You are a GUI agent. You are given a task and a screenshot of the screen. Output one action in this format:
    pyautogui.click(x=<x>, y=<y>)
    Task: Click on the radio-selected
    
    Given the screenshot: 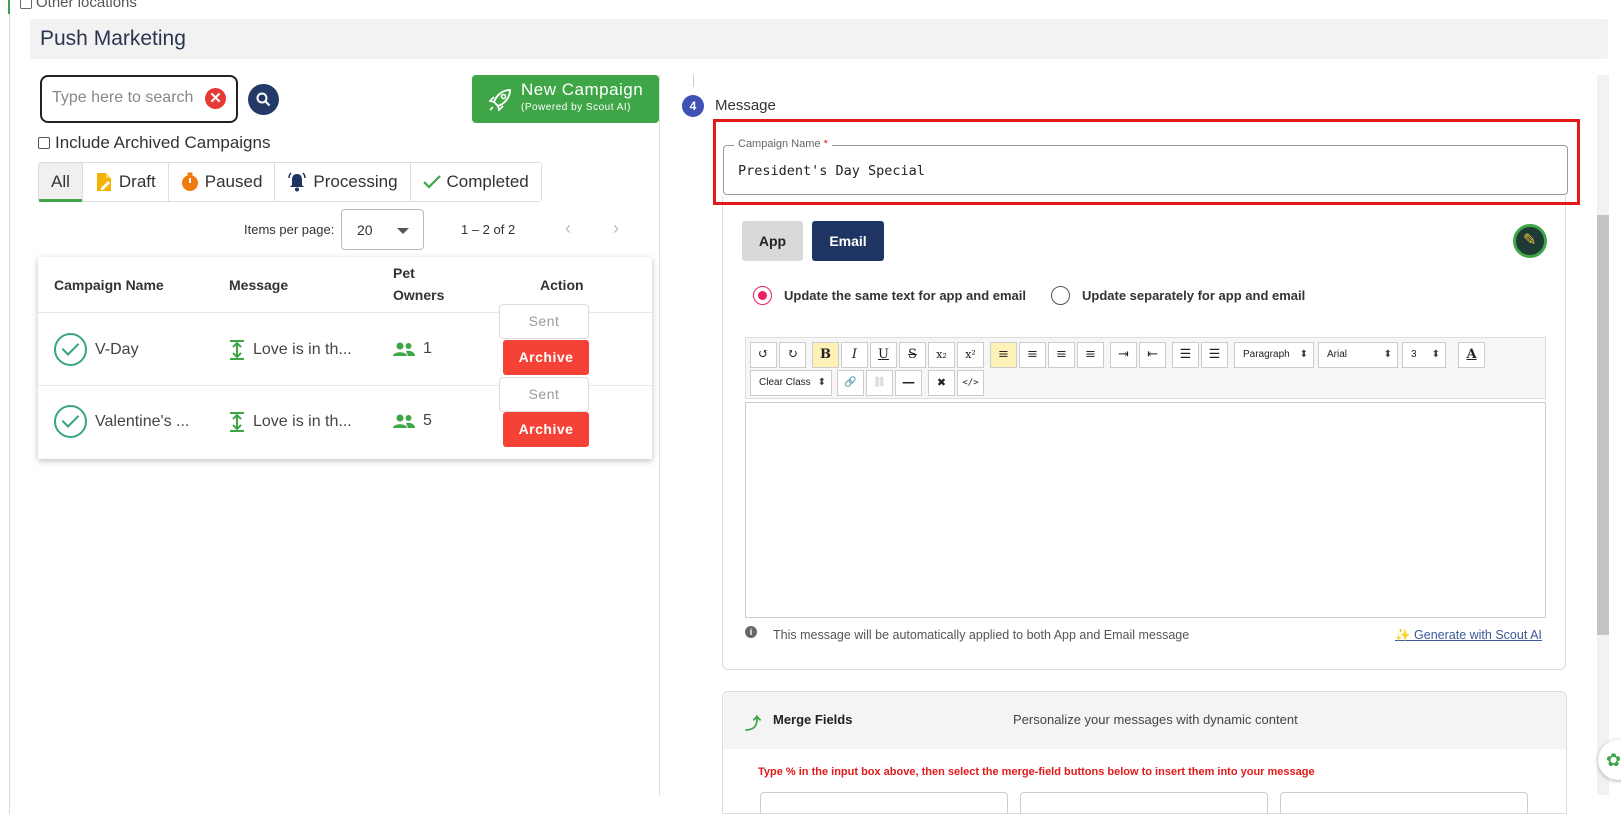 What is the action you would take?
    pyautogui.click(x=762, y=295)
    